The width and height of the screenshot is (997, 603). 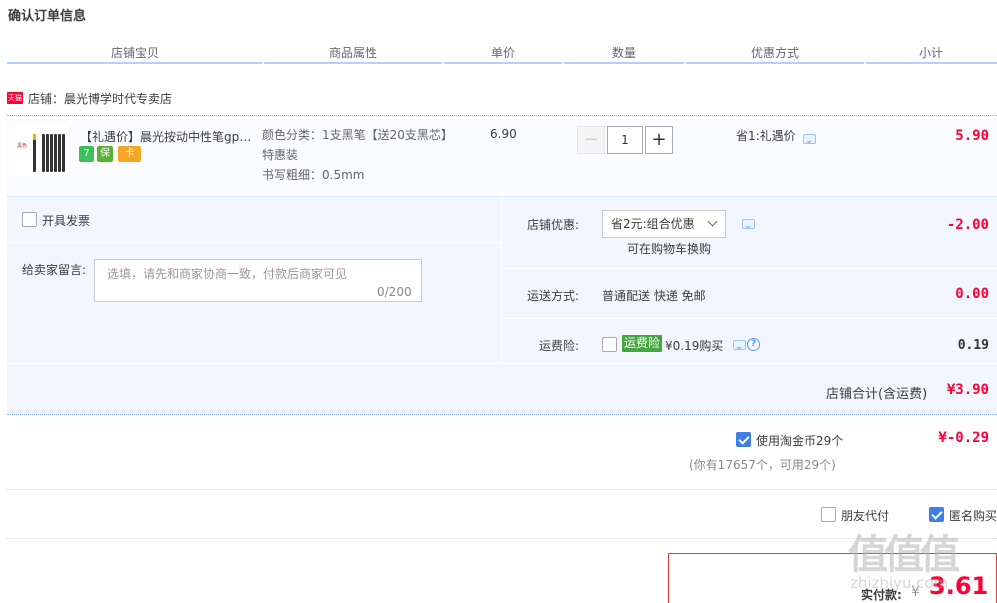 I want to click on unit-price: 6.90, so click(x=503, y=134).